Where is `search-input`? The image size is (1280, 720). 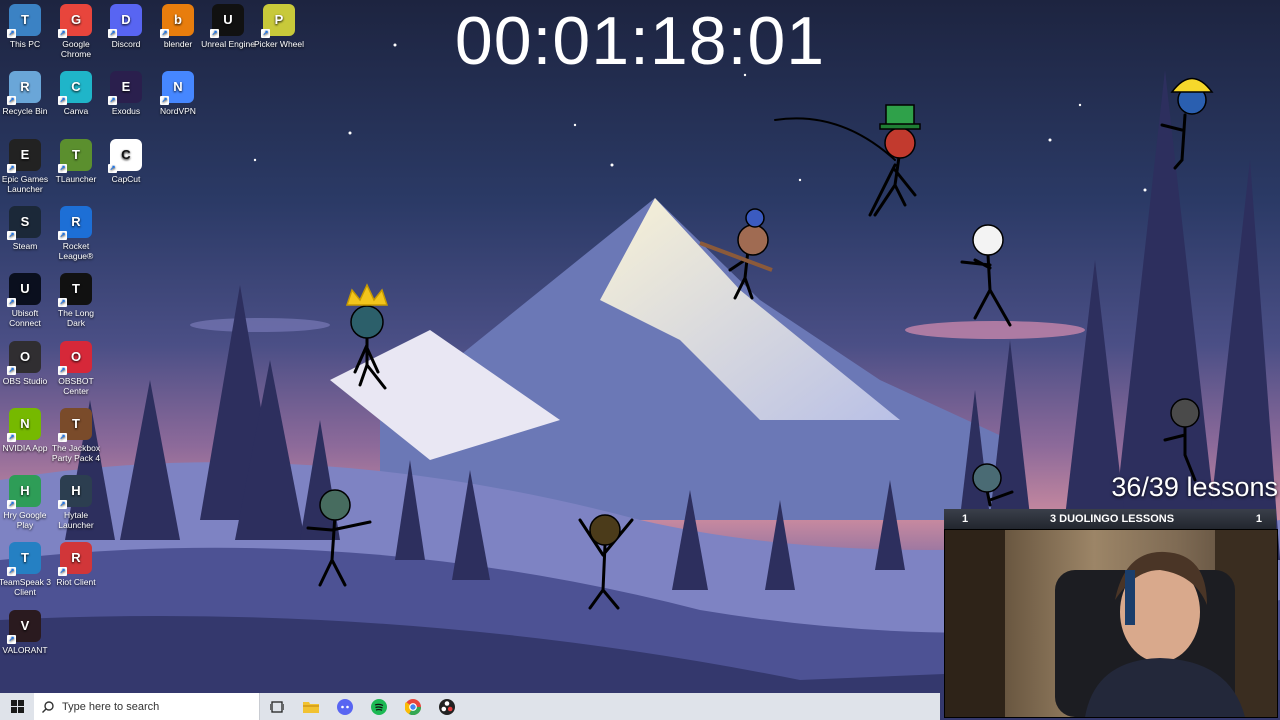
search-input is located at coordinates (152, 706).